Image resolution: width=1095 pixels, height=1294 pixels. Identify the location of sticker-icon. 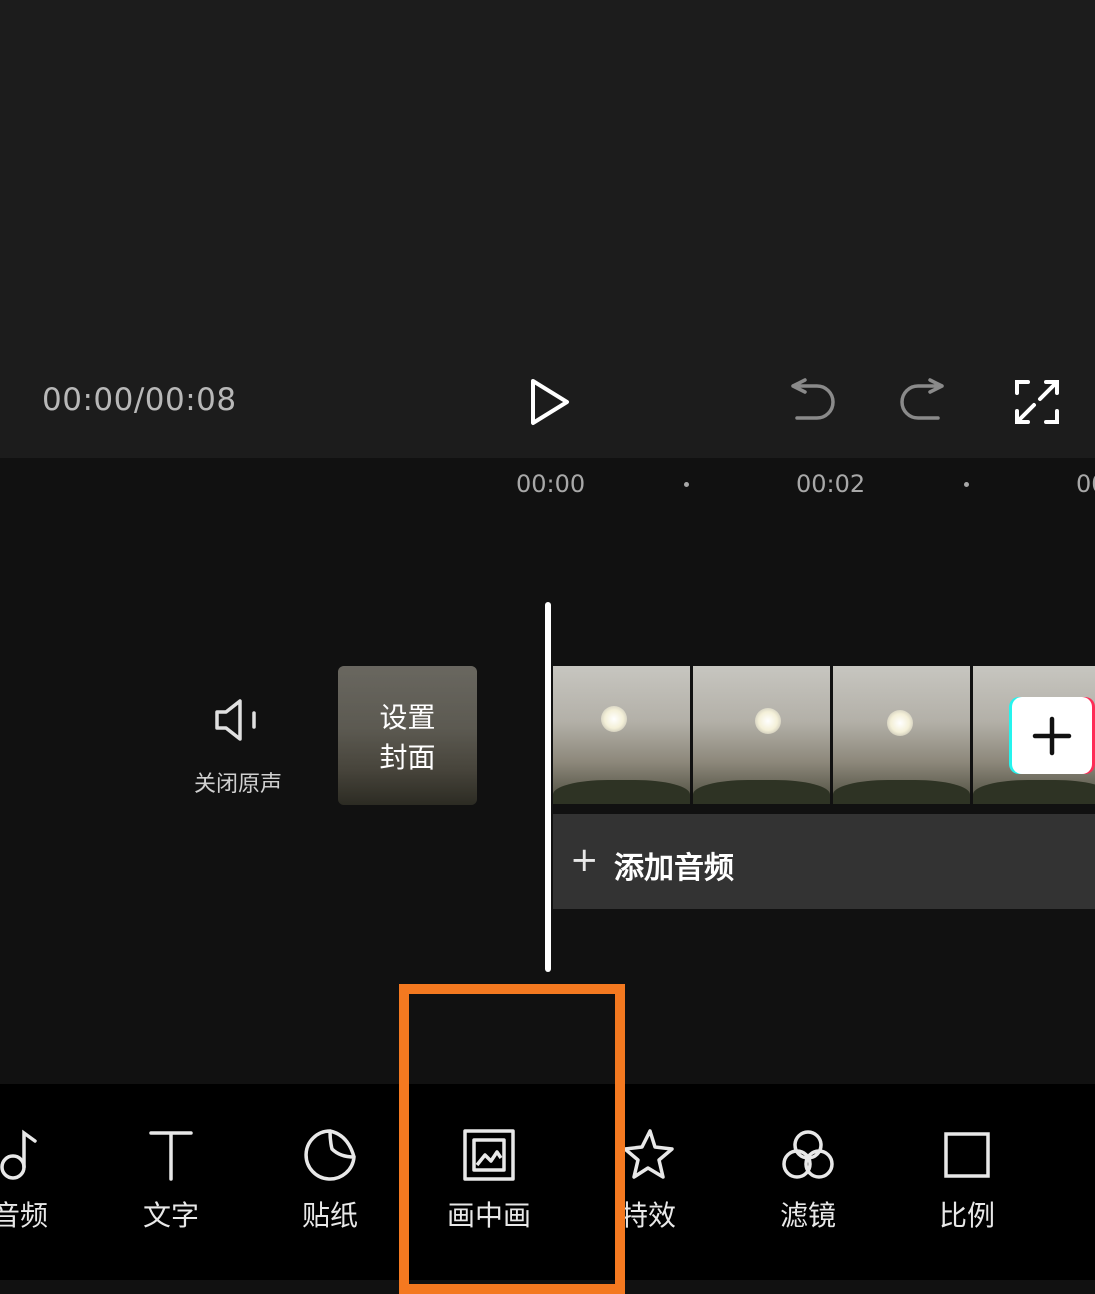
(330, 1155).